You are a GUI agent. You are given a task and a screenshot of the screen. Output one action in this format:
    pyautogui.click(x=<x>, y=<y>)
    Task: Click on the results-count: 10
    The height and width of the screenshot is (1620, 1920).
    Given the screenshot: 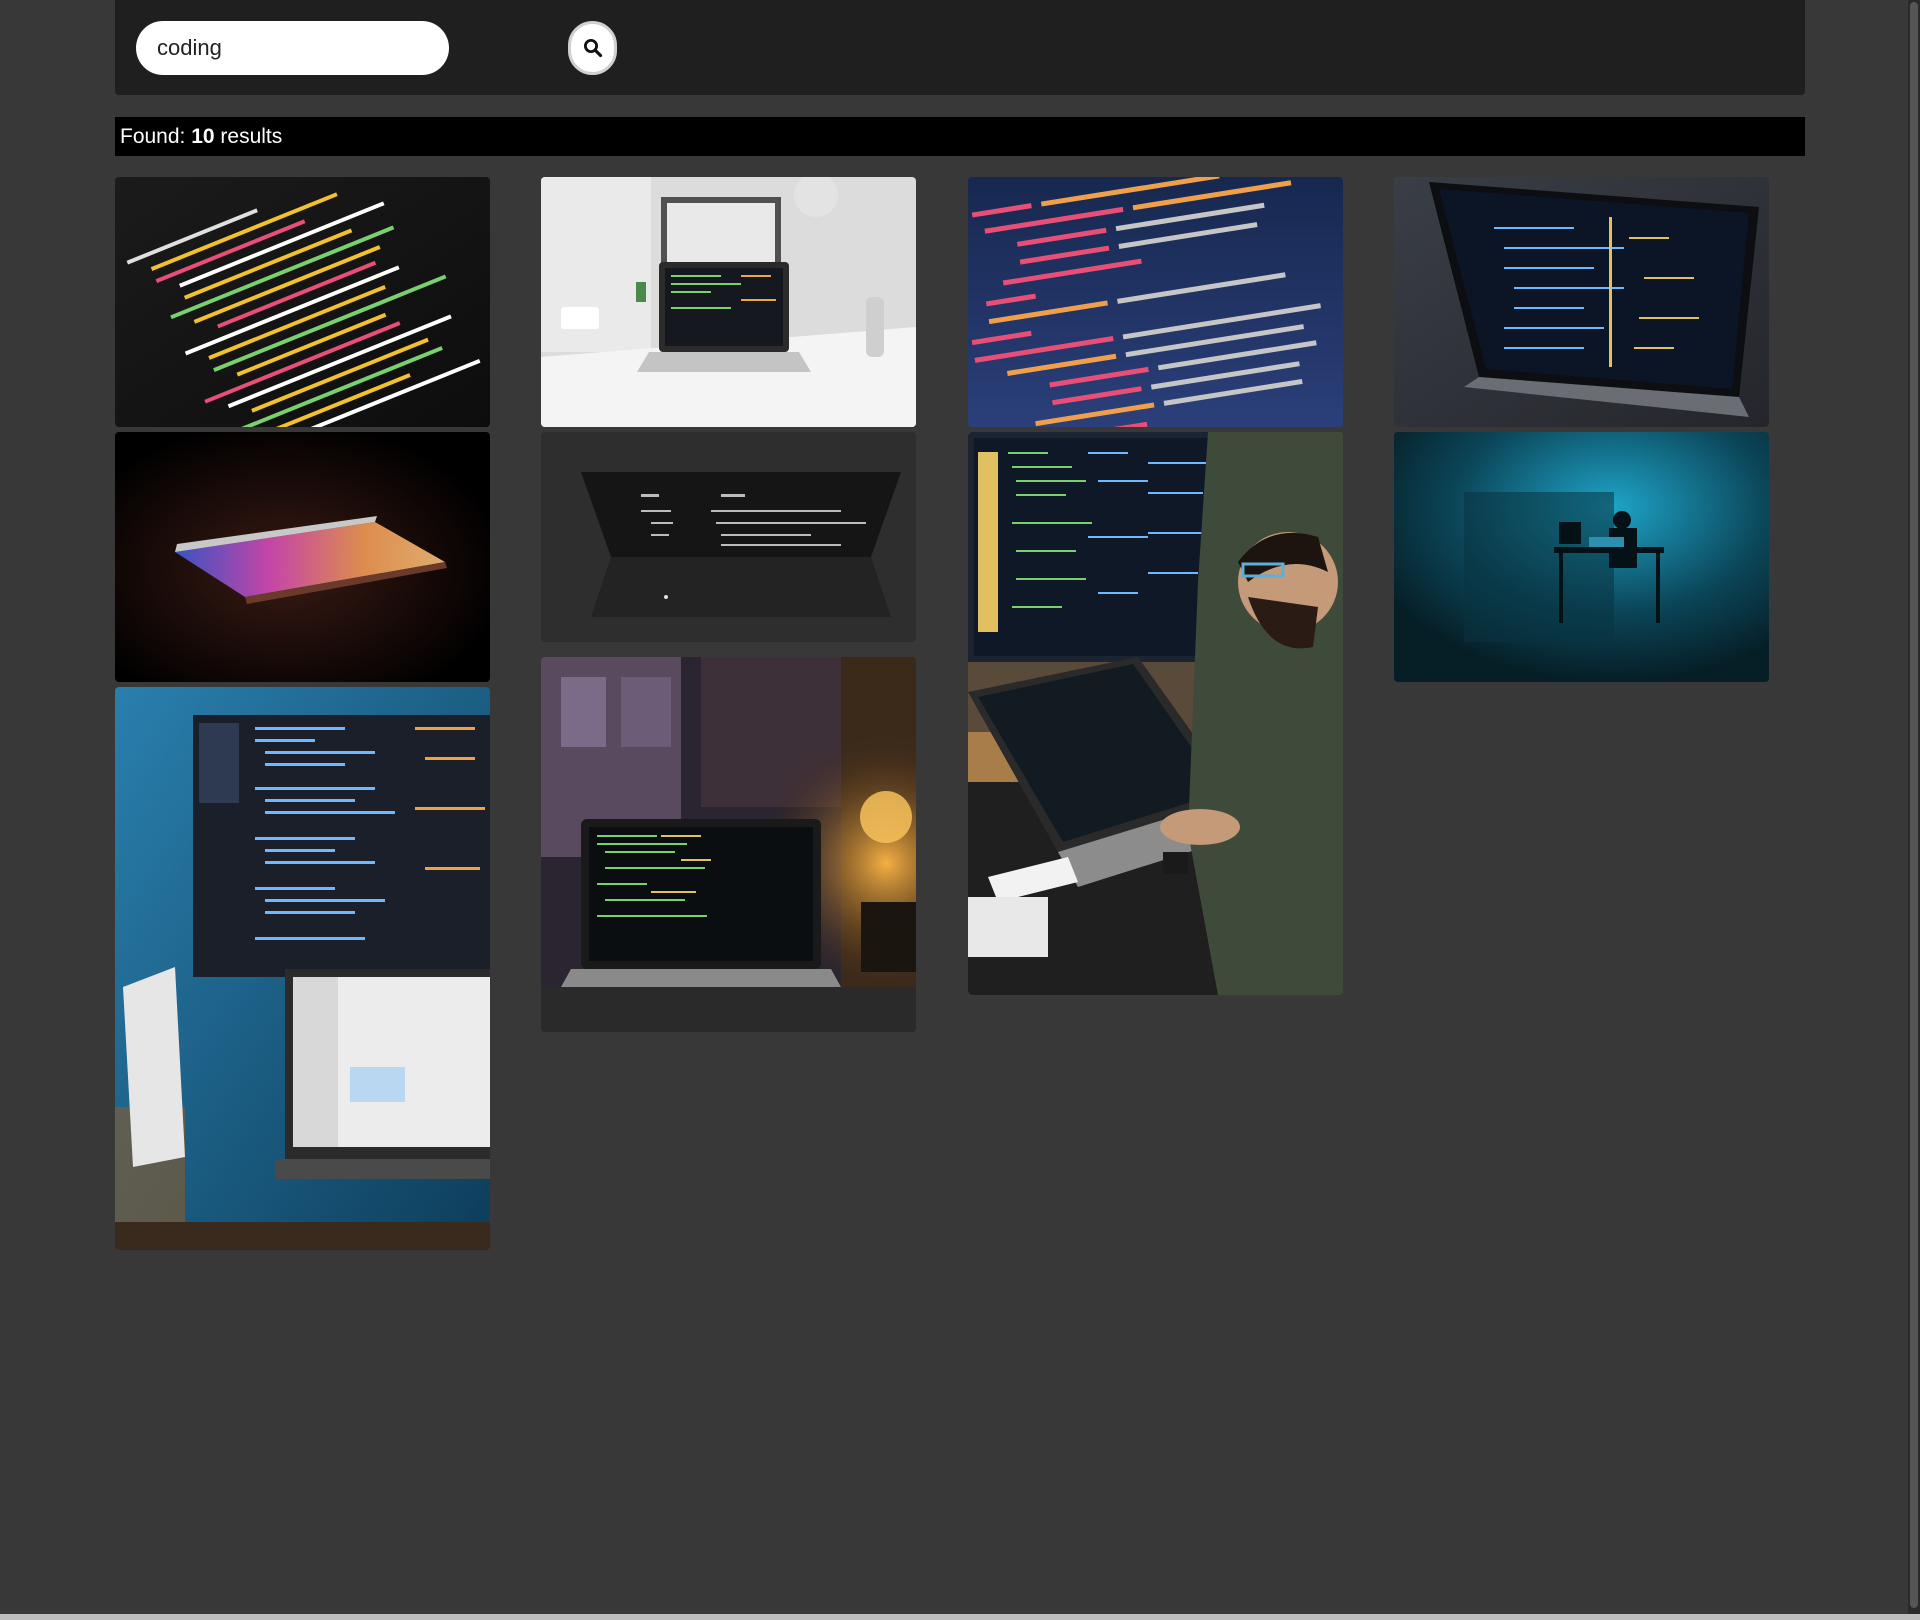 What is the action you would take?
    pyautogui.click(x=203, y=136)
    